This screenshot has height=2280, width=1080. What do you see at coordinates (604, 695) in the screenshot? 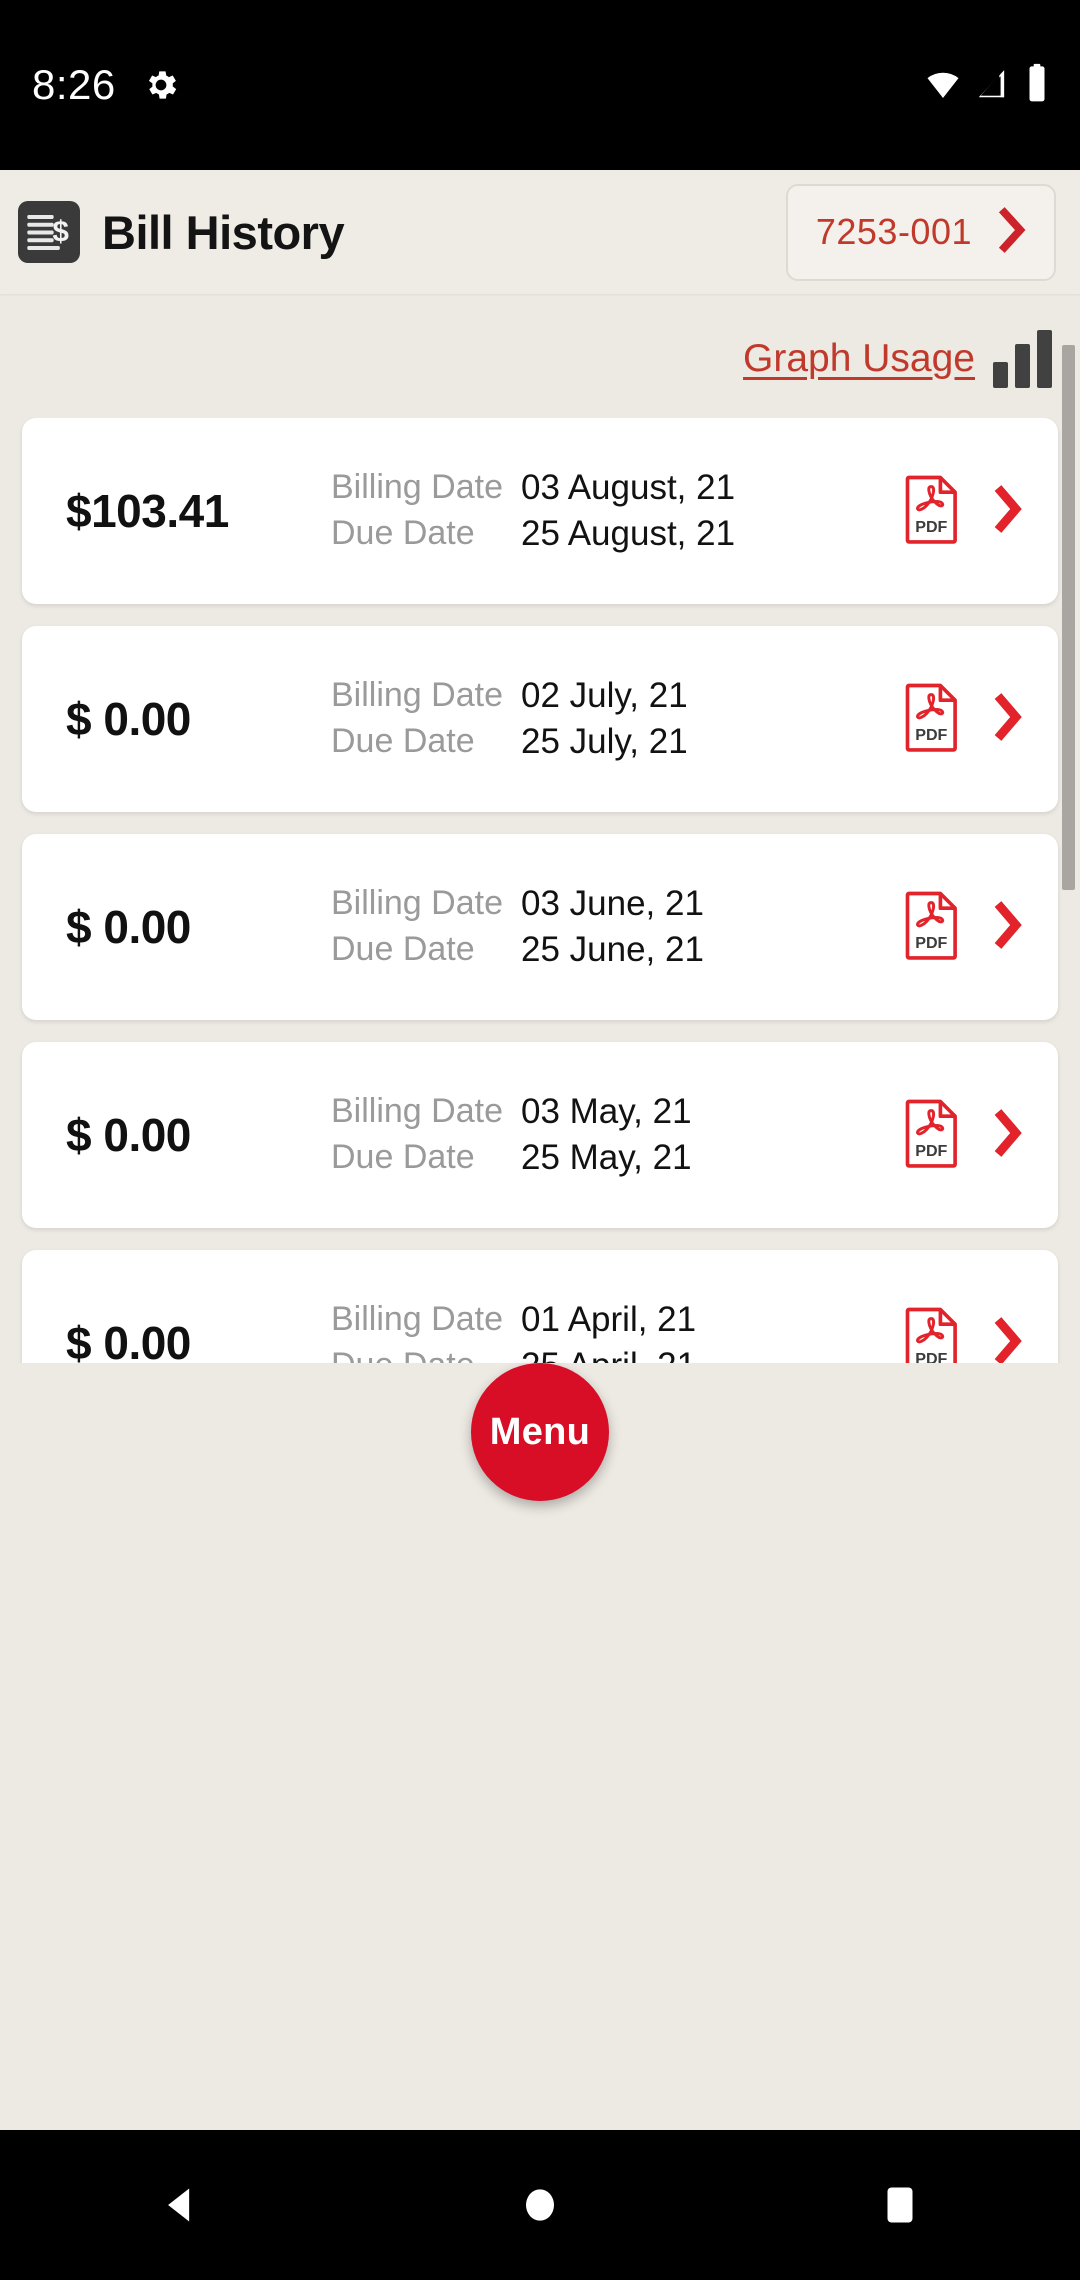
I see `billing-date-value: 02 July, 21` at bounding box center [604, 695].